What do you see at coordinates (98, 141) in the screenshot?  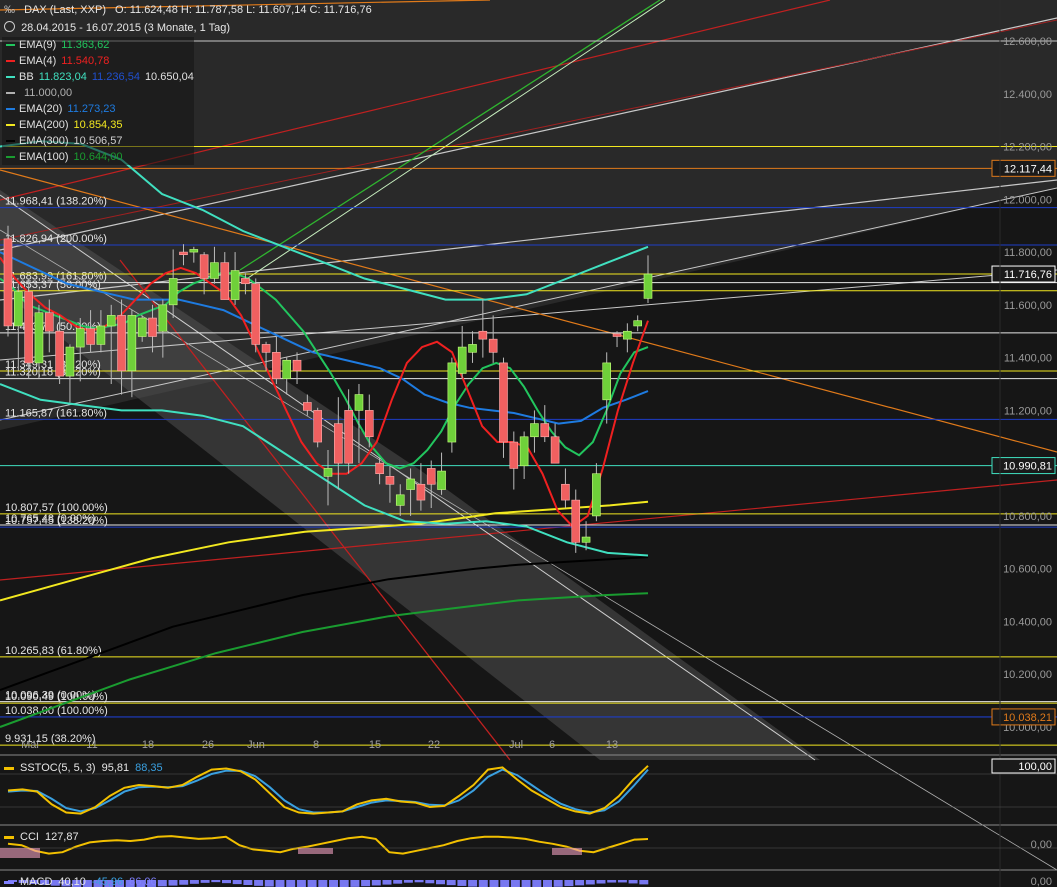 I see `legend-item: EMA(300) 10.506,57` at bounding box center [98, 141].